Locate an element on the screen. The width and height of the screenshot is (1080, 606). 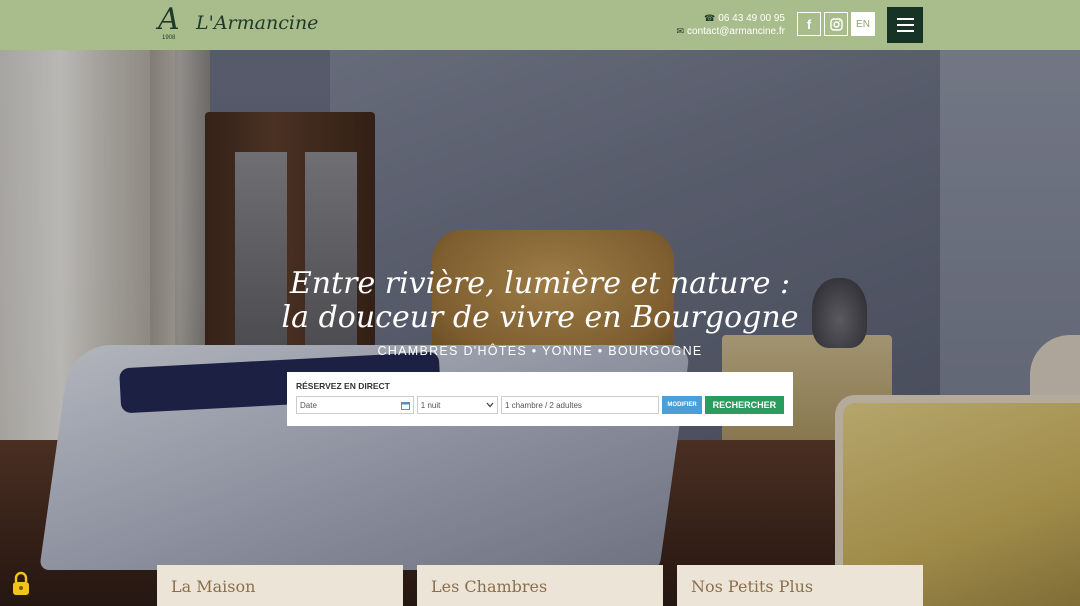
hero-headline-line-2: la douceur de vivre en Bourgogne is located at coordinates (540, 317).